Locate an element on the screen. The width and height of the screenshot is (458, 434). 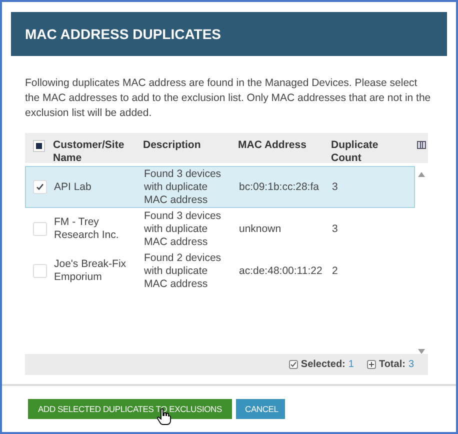
plus-box-icon is located at coordinates (371, 364).